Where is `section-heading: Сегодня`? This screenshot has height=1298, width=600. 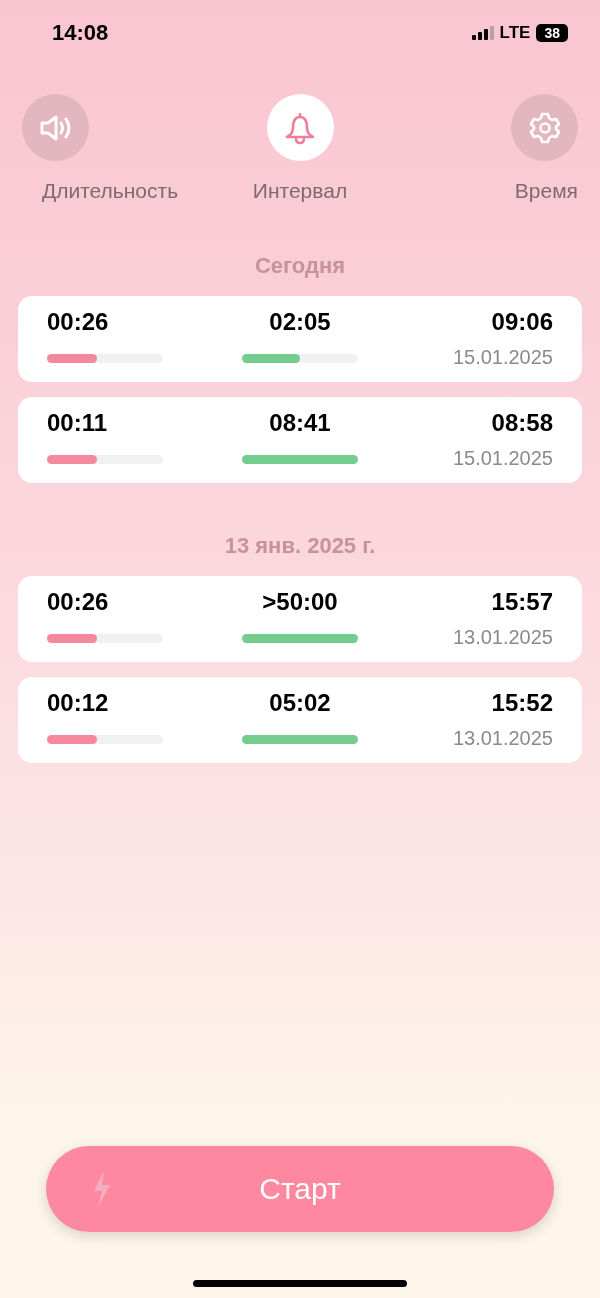 section-heading: Сегодня is located at coordinates (300, 266).